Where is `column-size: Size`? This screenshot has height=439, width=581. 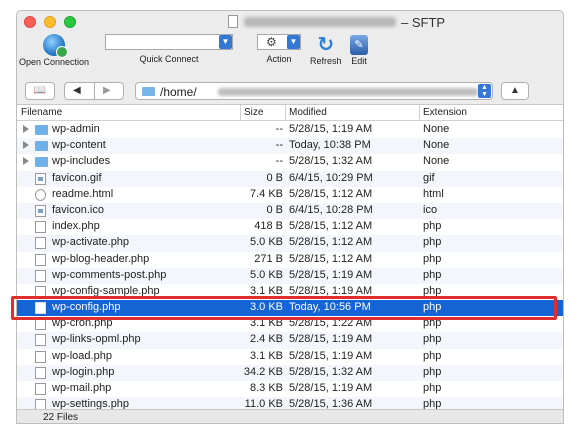
column-size: Size is located at coordinates (253, 112).